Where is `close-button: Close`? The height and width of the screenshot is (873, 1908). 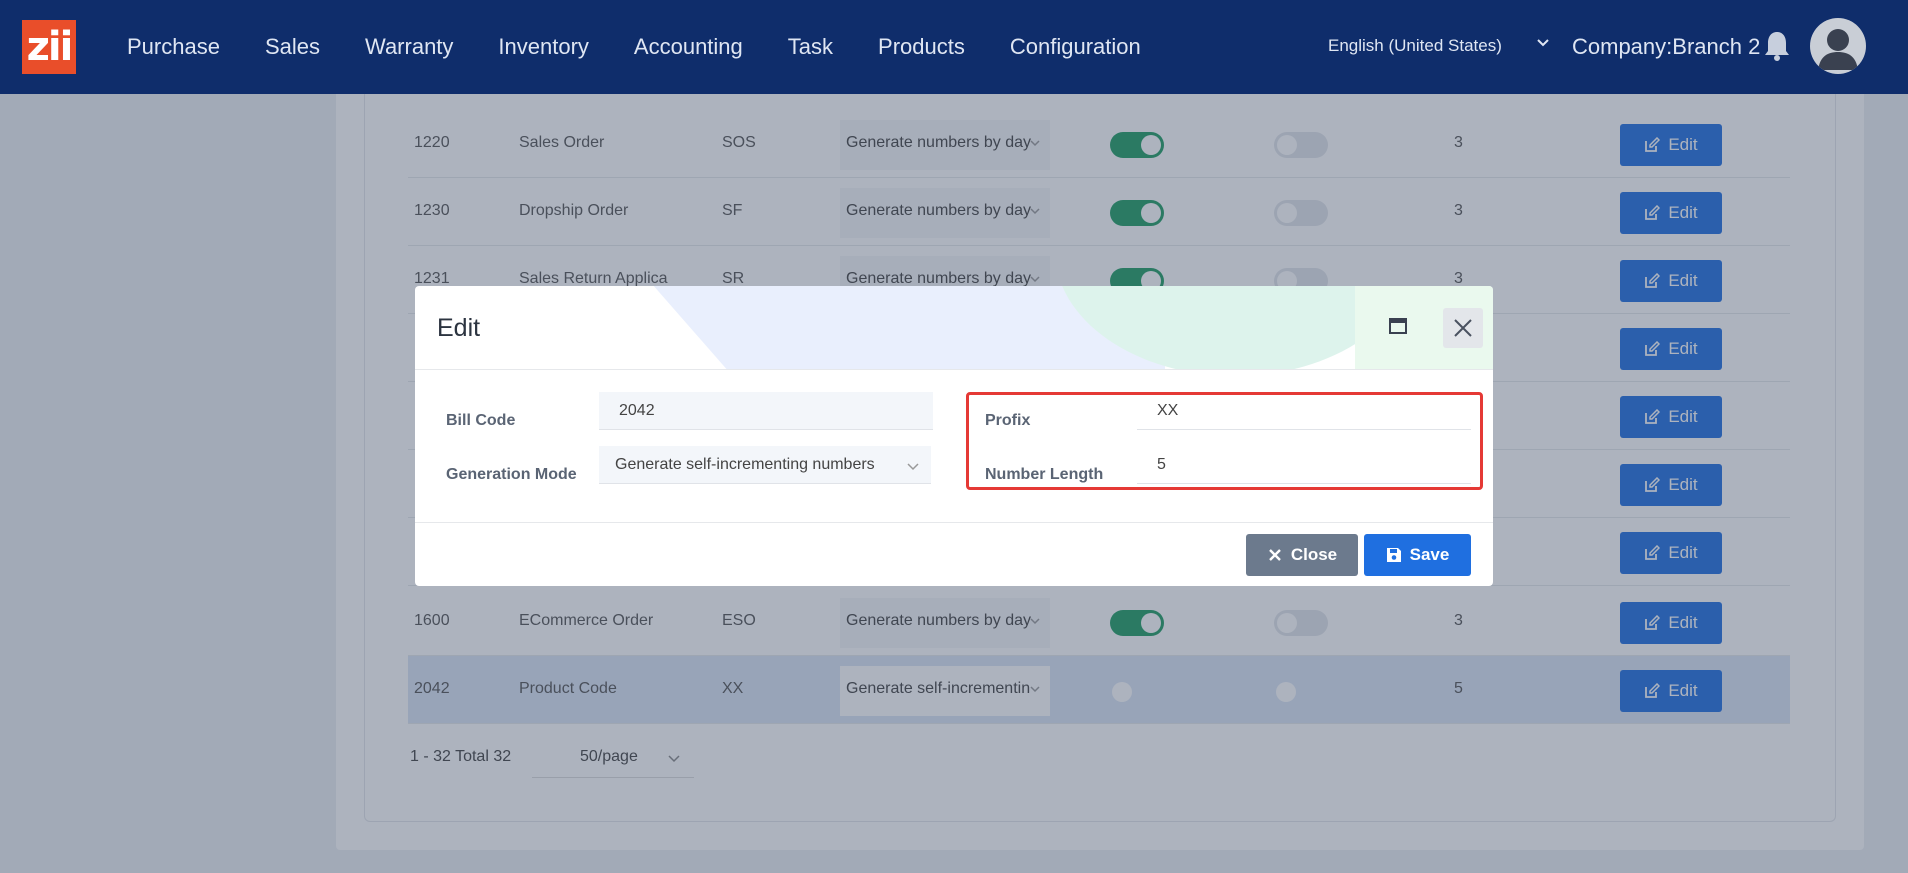
close-button: Close is located at coordinates (1302, 555).